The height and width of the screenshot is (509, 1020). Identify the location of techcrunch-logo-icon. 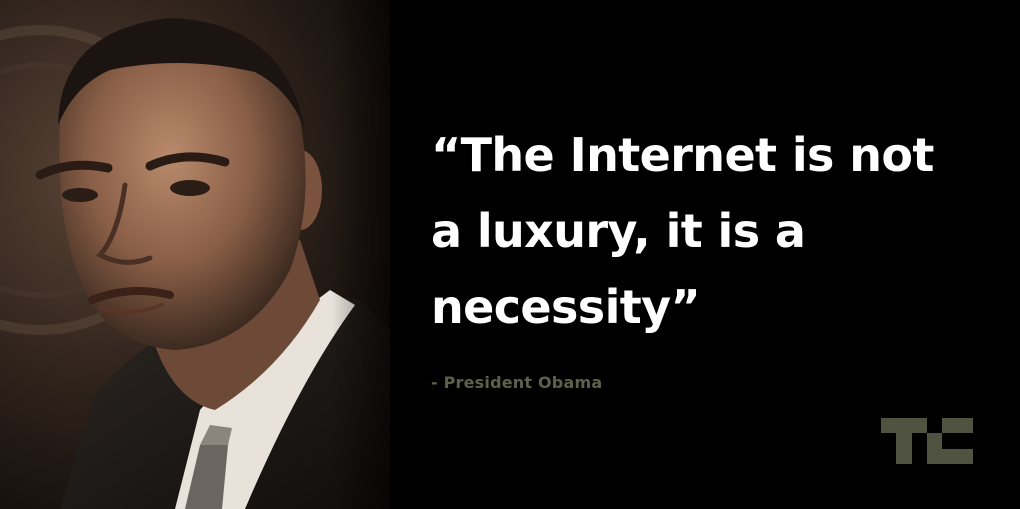
(927, 441).